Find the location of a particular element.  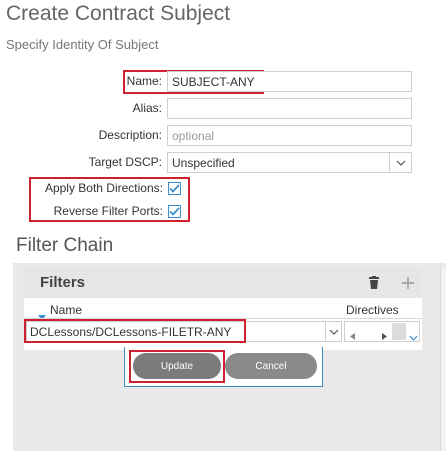

update-button: Update is located at coordinates (177, 366).